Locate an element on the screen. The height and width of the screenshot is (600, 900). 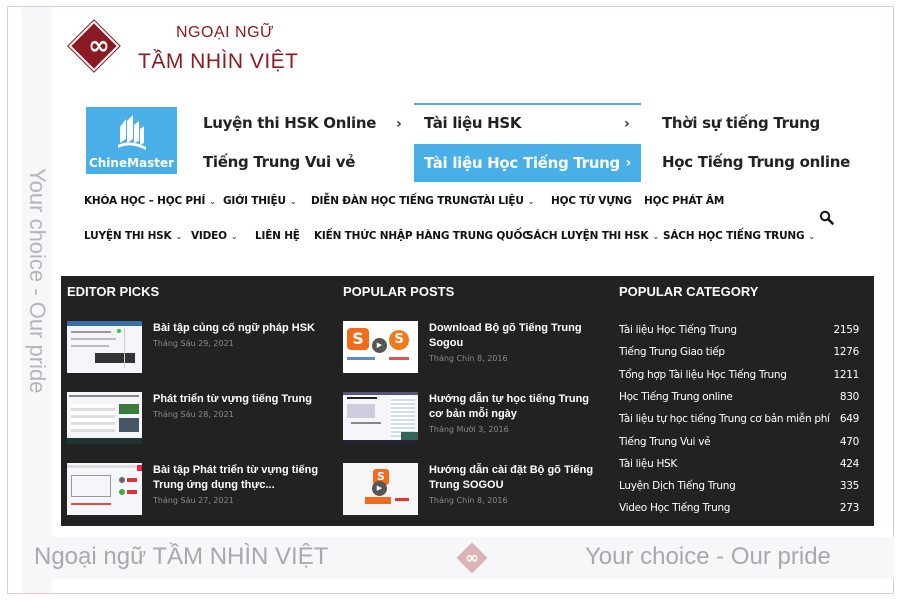
category-item: Video Học Tiếng Trung 273 is located at coordinates (739, 512).